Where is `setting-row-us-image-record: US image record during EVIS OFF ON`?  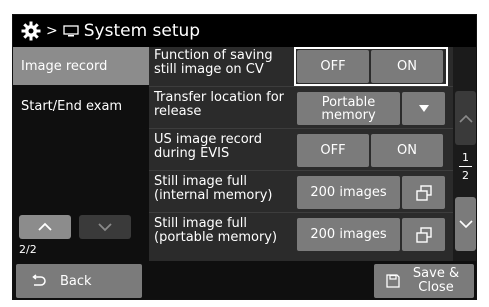 setting-row-us-image-record: US image record during EVIS OFF ON is located at coordinates (301, 151).